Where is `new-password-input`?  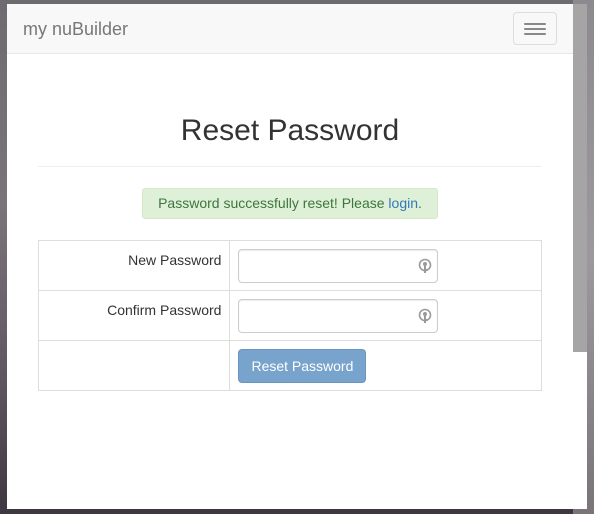 new-password-input is located at coordinates (338, 266).